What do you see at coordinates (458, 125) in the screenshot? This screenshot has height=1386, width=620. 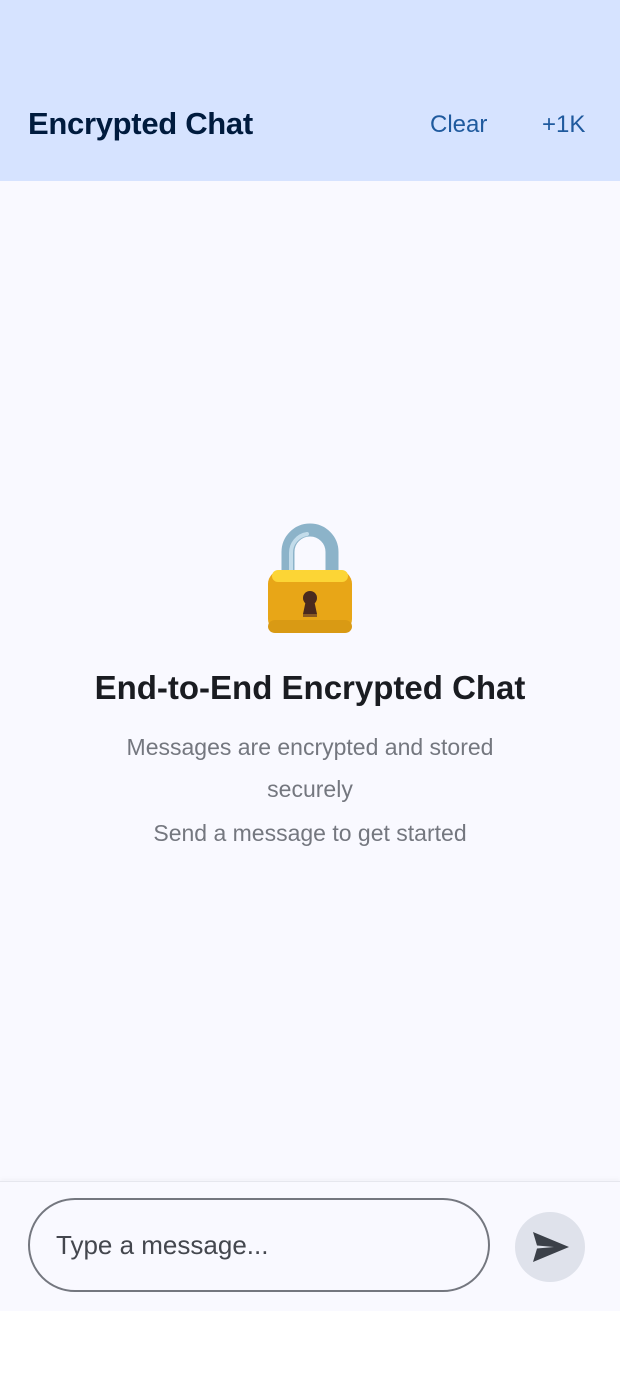 I see `clear-button: Clear` at bounding box center [458, 125].